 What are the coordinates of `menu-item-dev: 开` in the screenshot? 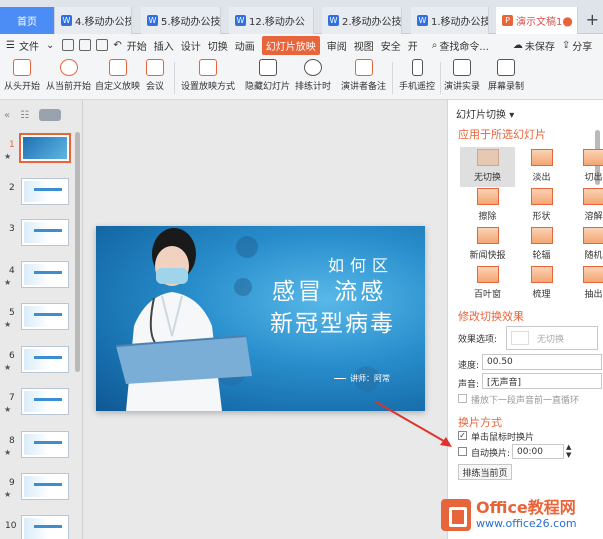 It's located at (413, 45).